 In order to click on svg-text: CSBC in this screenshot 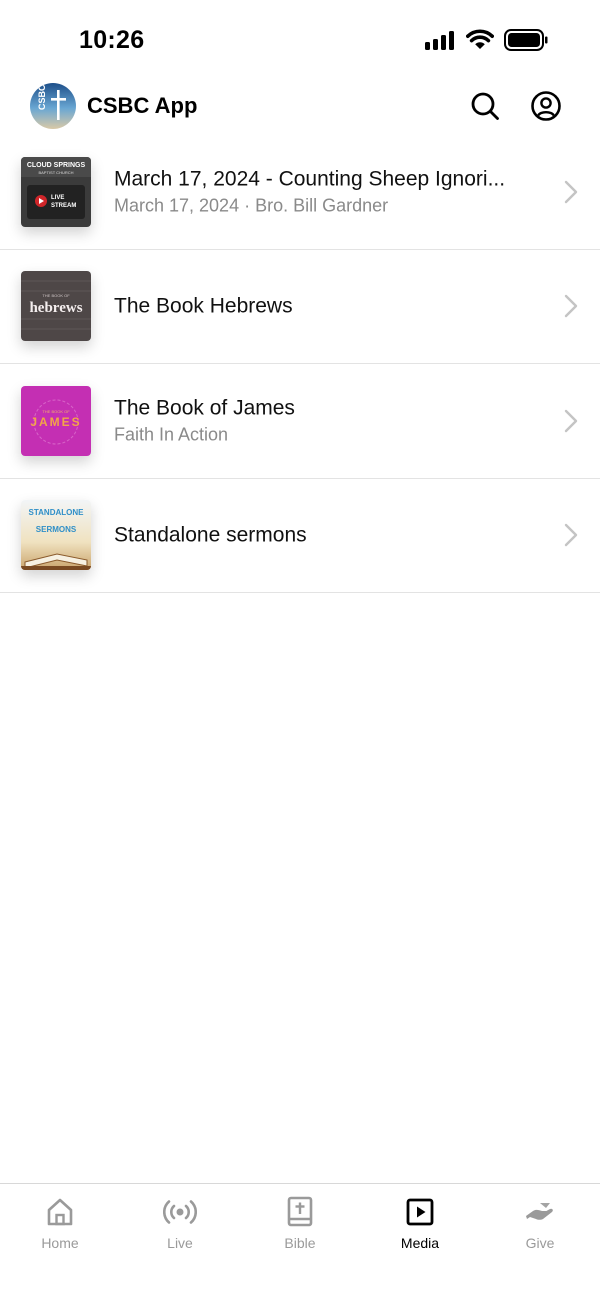, I will do `click(42, 97)`.